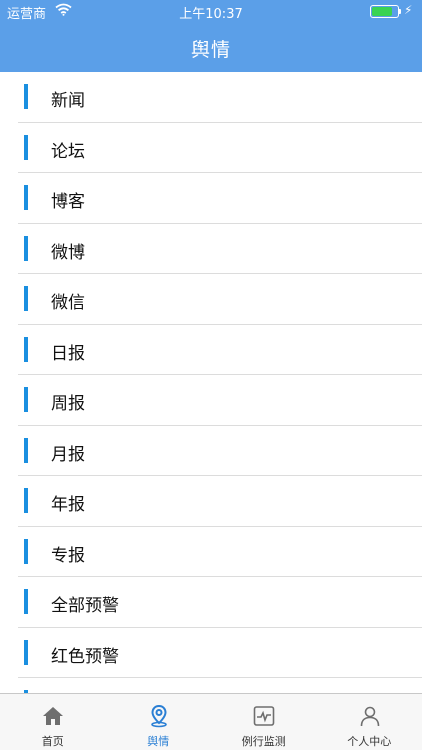  Describe the element at coordinates (68, 351) in the screenshot. I see `list-item-label: 日报` at that location.